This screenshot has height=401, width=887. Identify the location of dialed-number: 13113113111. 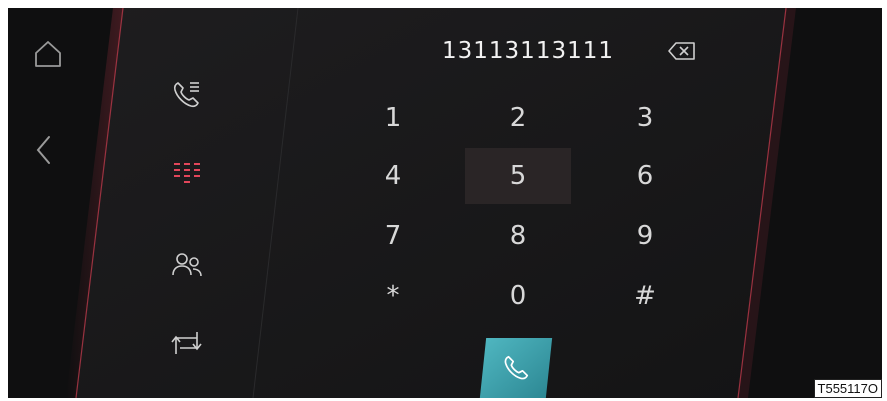
(528, 51).